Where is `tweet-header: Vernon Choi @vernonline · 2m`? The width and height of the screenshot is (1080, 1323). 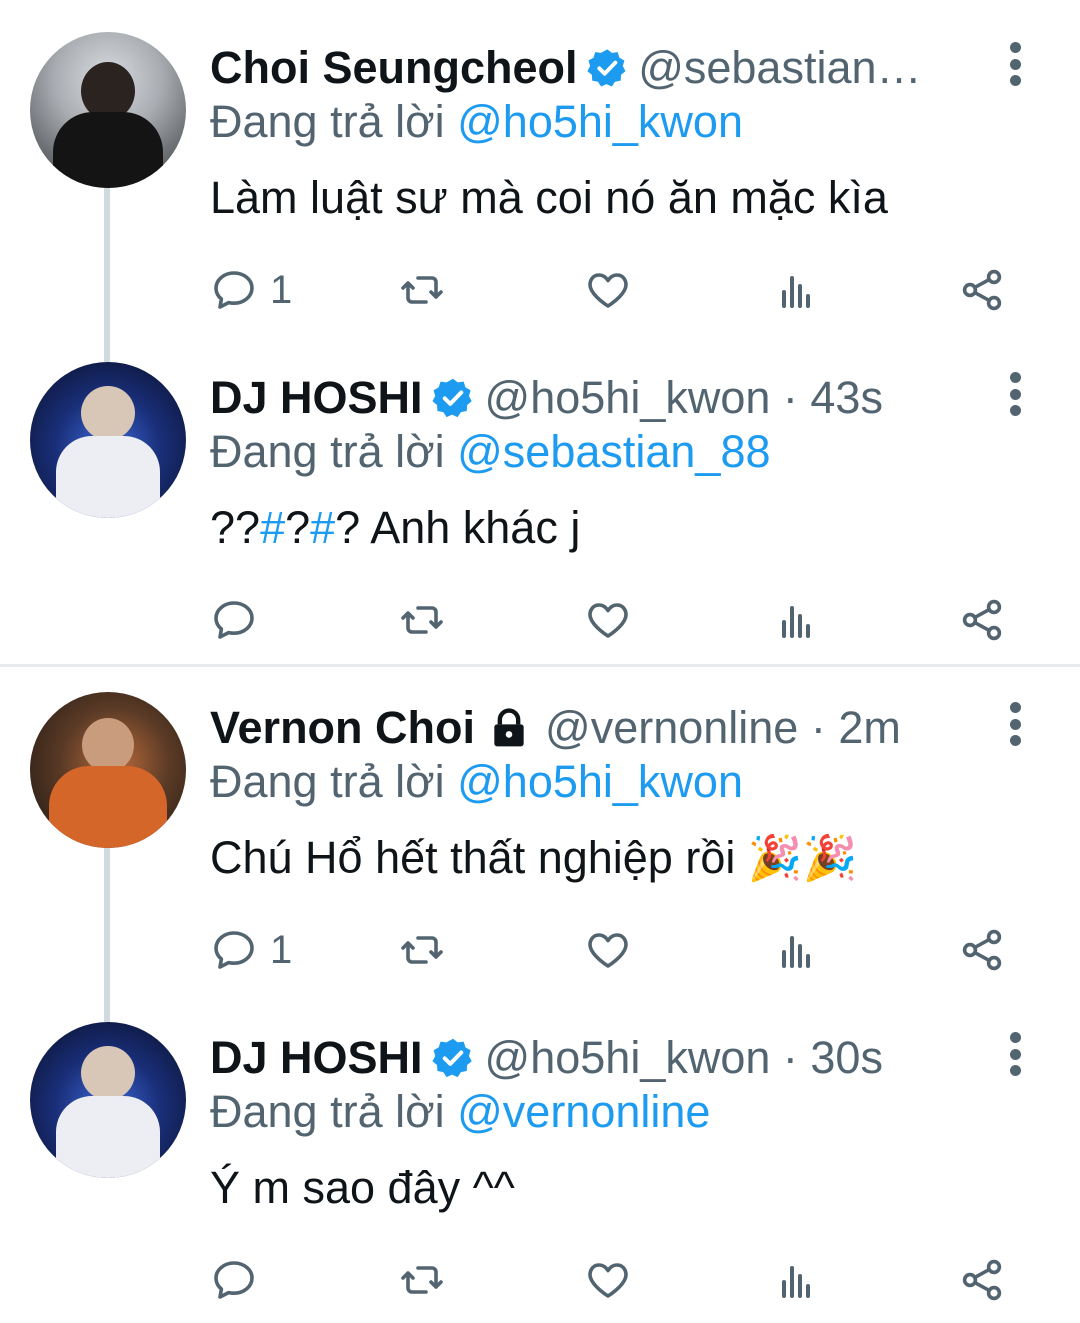 tweet-header: Vernon Choi @vernonline · 2m is located at coordinates (570, 728).